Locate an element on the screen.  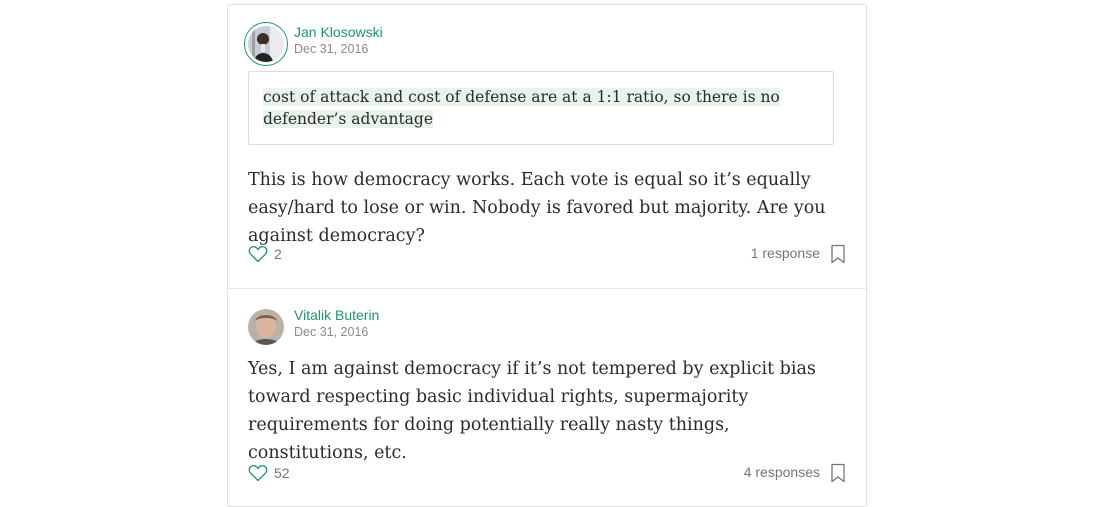
like-count: 52 is located at coordinates (282, 473).